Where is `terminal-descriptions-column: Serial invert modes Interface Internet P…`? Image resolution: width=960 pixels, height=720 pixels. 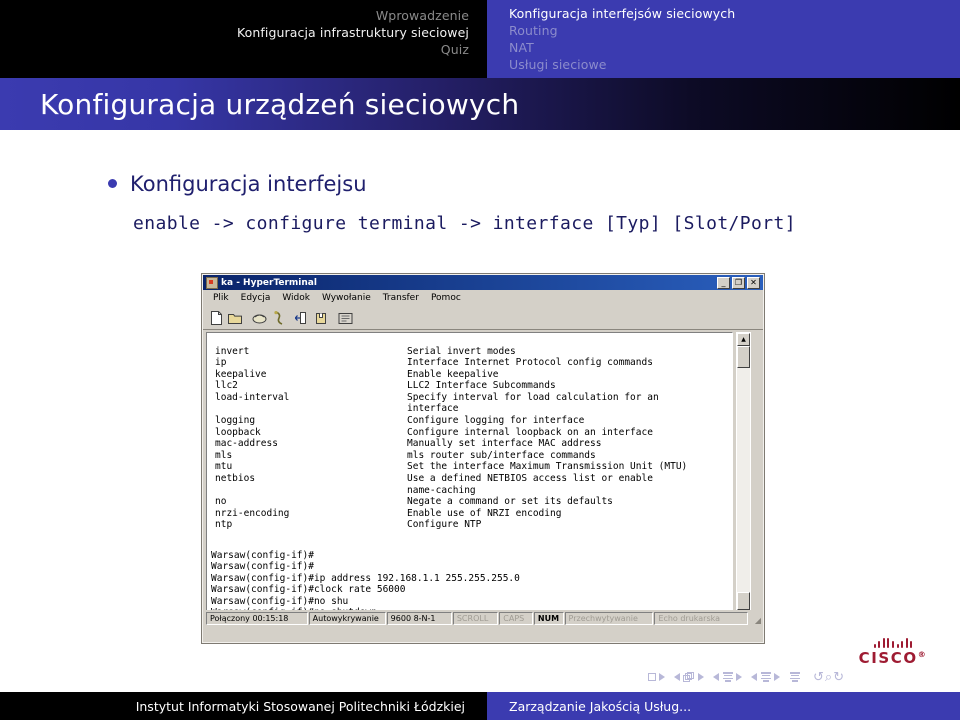
terminal-descriptions-column: Serial invert modes Interface Internet P… is located at coordinates (547, 438).